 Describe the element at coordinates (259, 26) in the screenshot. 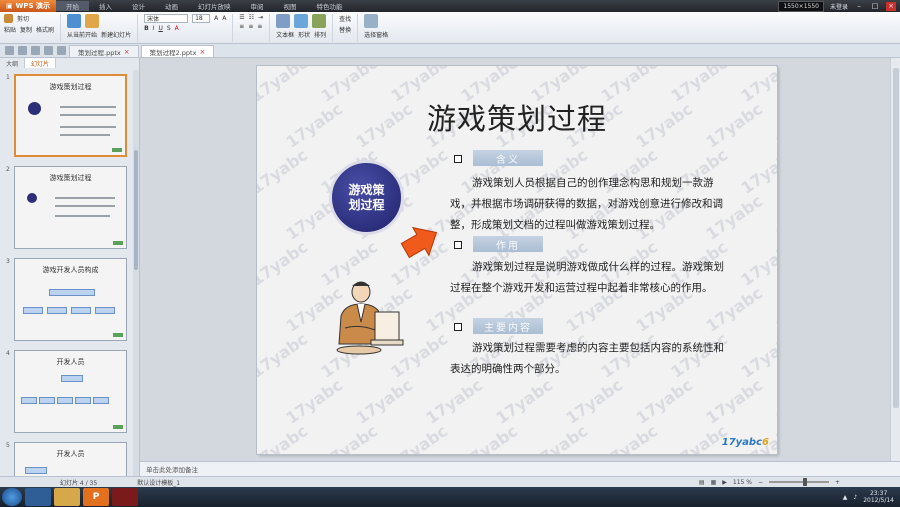

I see `align-right-icon: ≡` at that location.